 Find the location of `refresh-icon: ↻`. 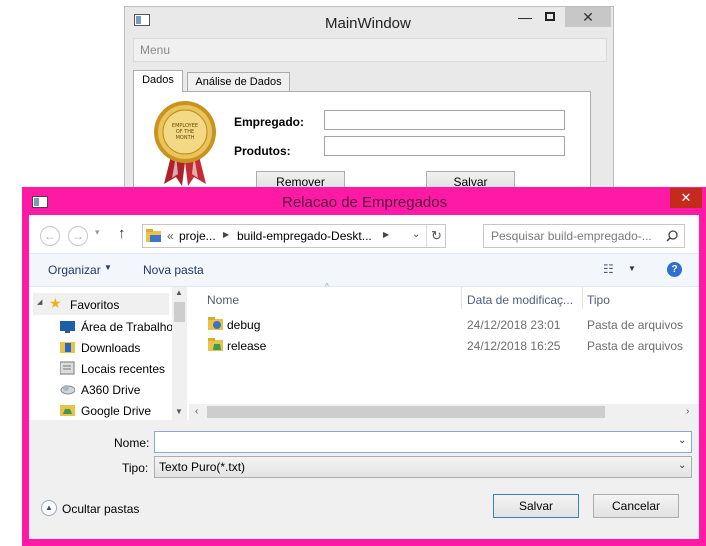

refresh-icon: ↻ is located at coordinates (436, 236).